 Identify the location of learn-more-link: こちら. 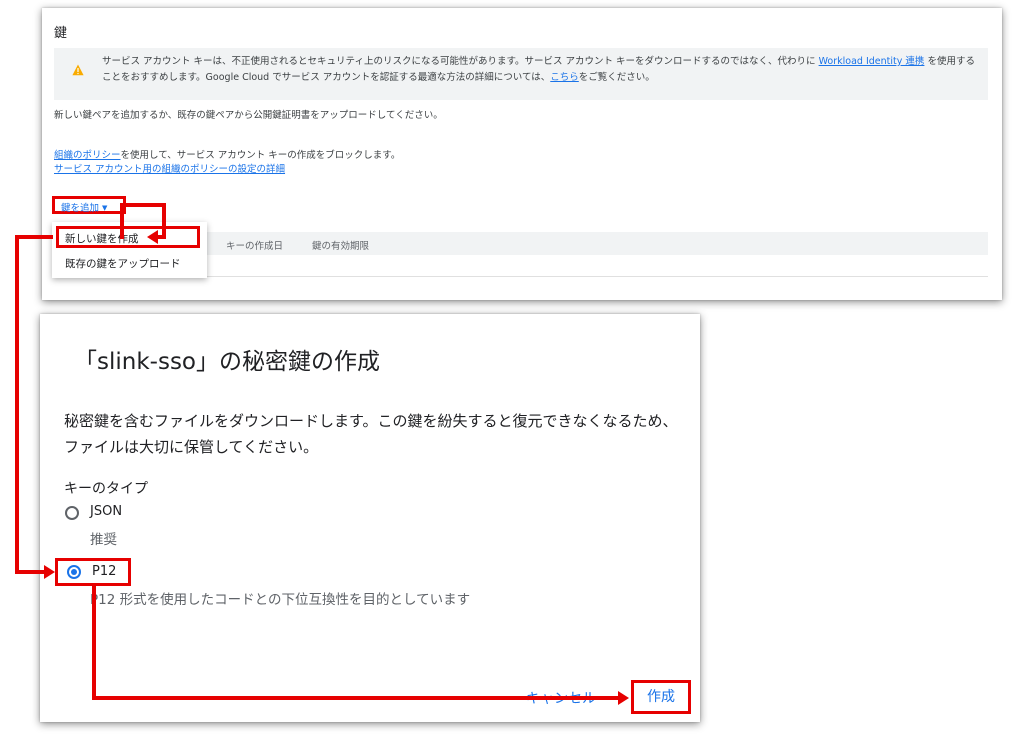
(564, 77).